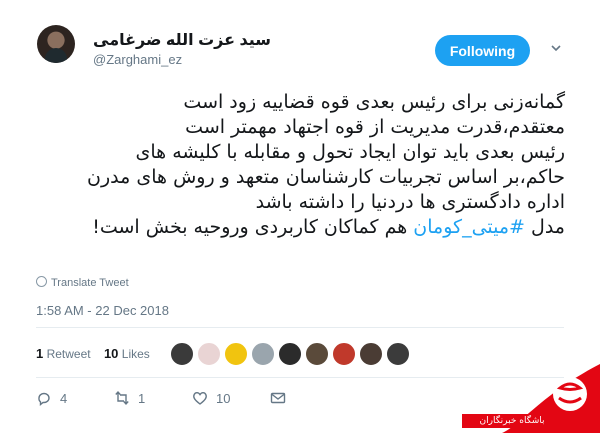 The height and width of the screenshot is (433, 600). I want to click on author-avatar, so click(56, 44).